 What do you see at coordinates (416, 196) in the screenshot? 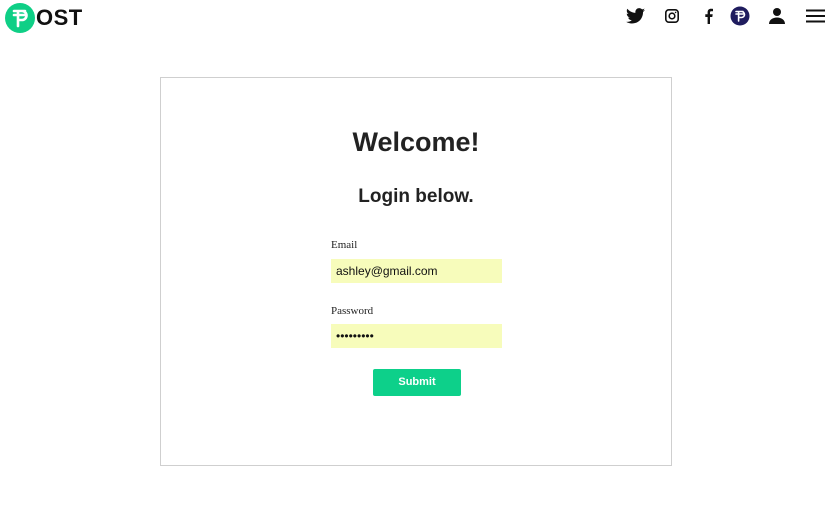
I see `login-subtitle: Login below.` at bounding box center [416, 196].